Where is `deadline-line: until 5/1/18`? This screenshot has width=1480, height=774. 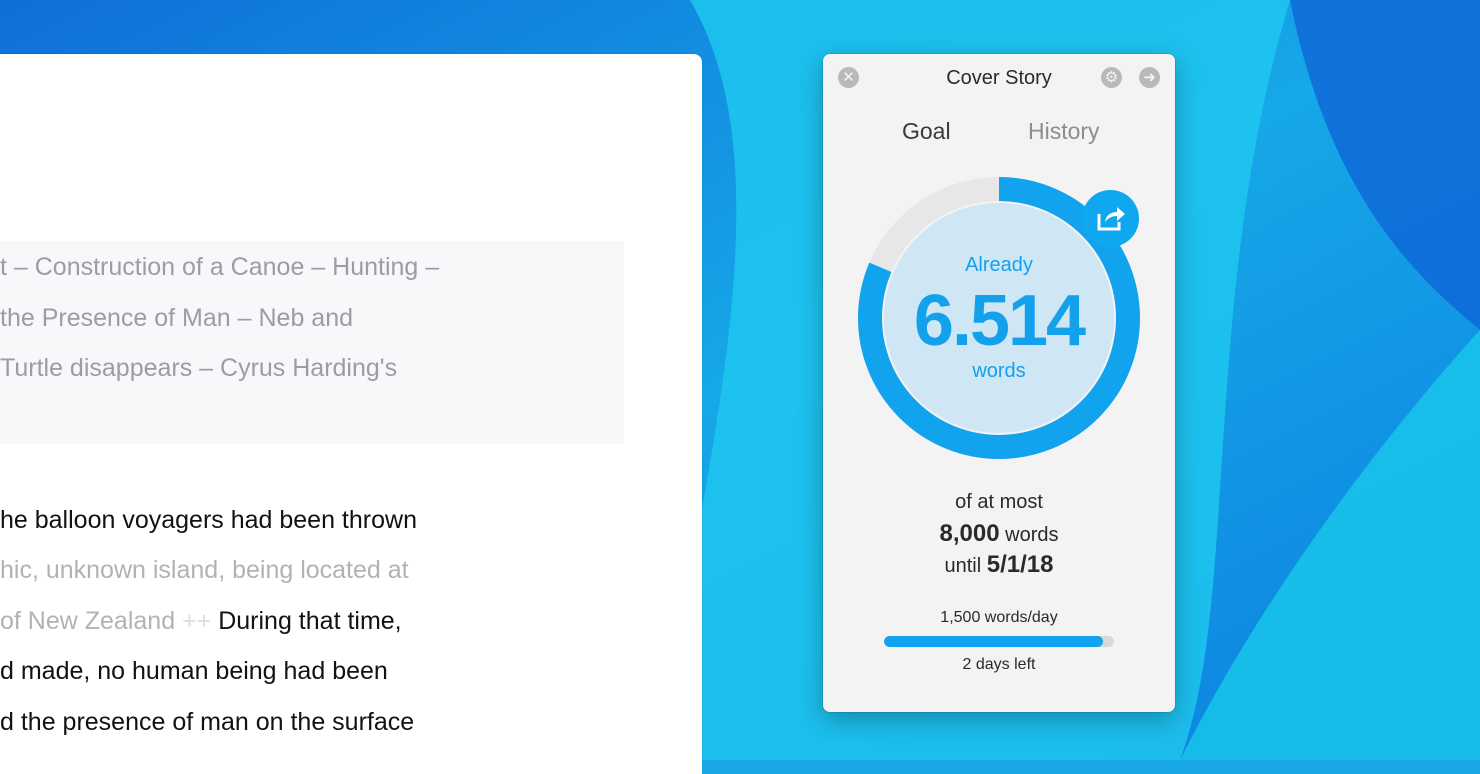 deadline-line: until 5/1/18 is located at coordinates (999, 565).